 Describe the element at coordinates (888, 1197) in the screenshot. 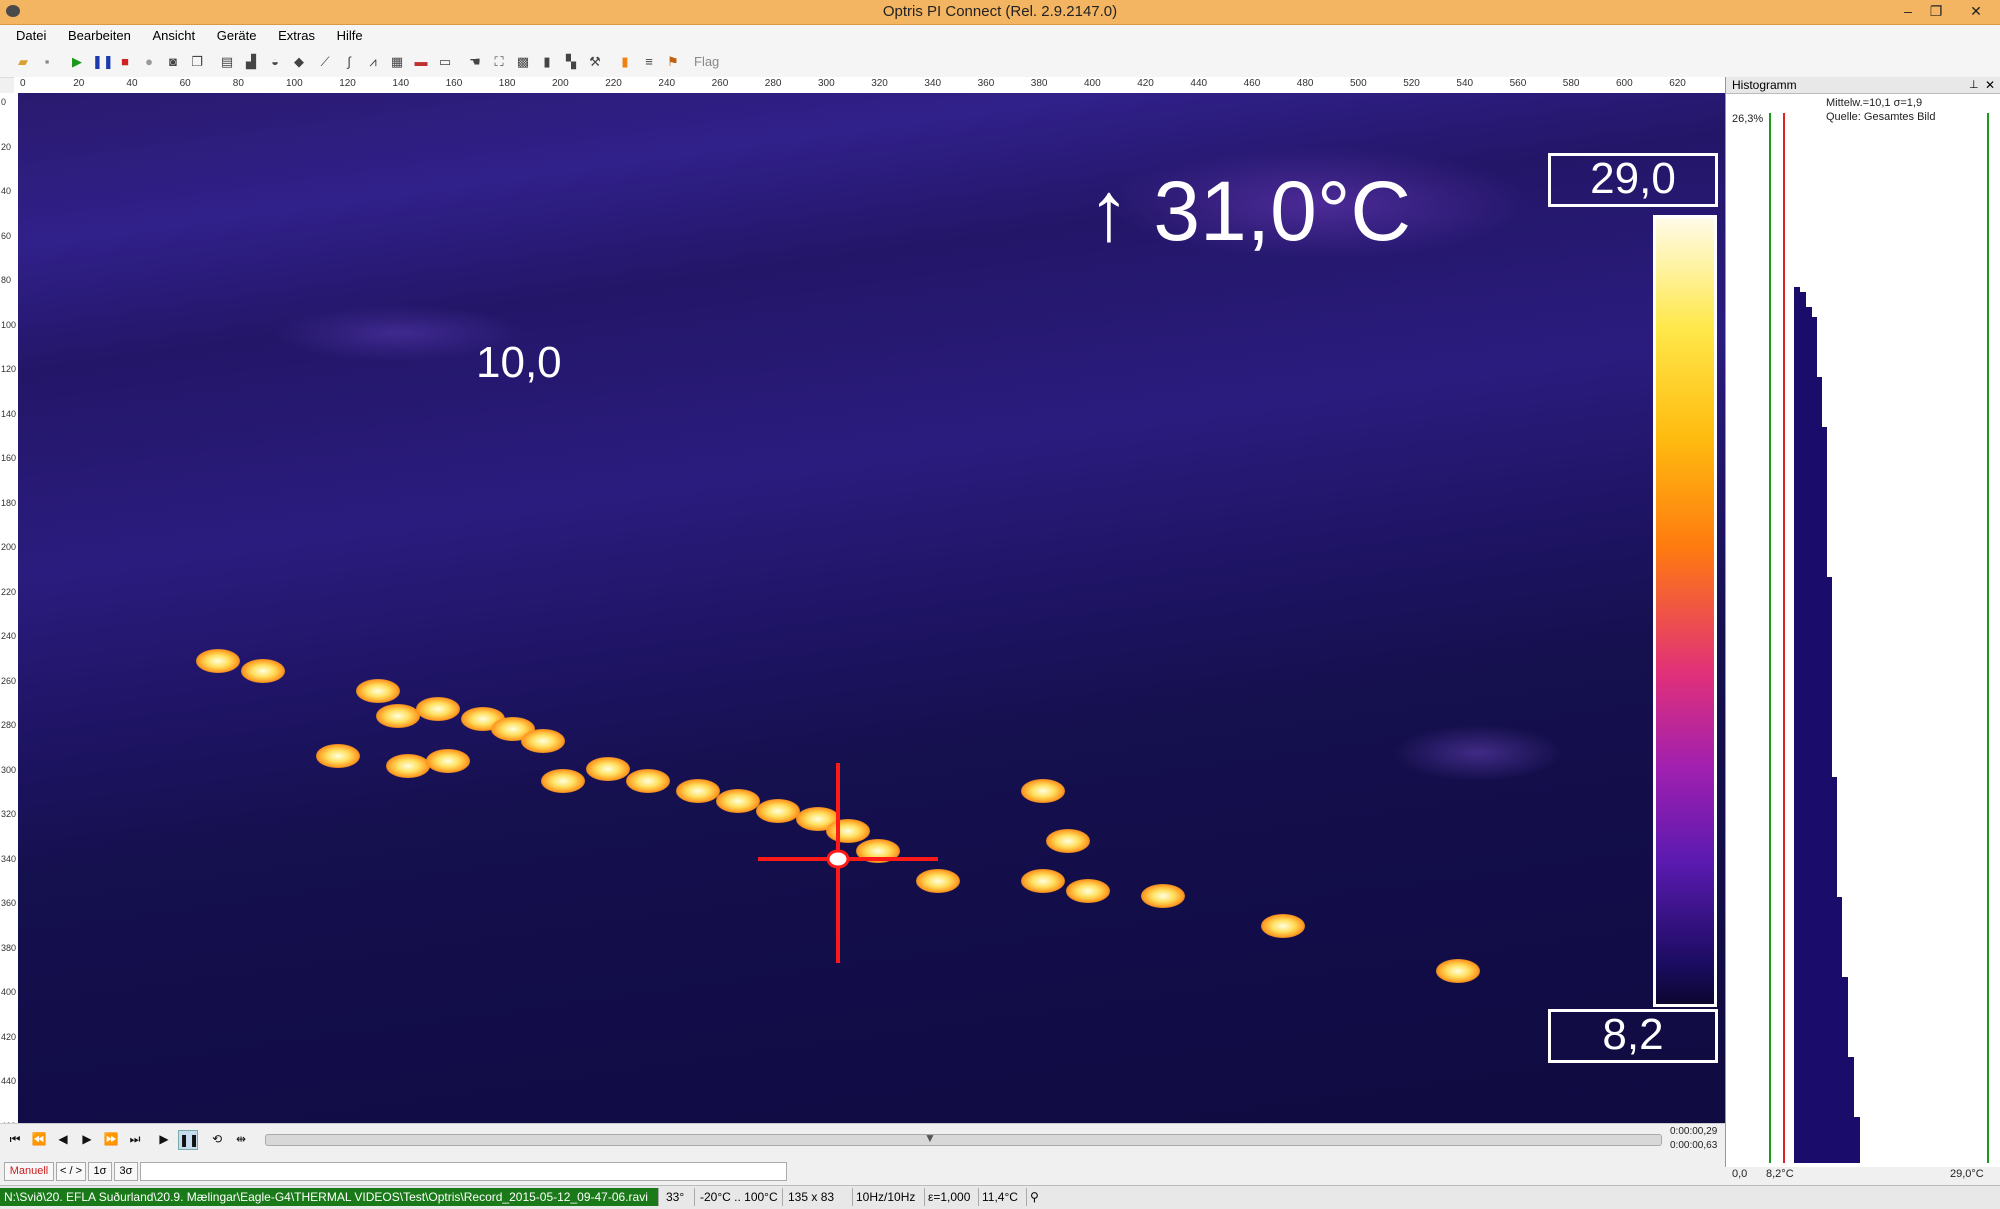

I see `framerate-label: 10Hz/10Hz` at that location.